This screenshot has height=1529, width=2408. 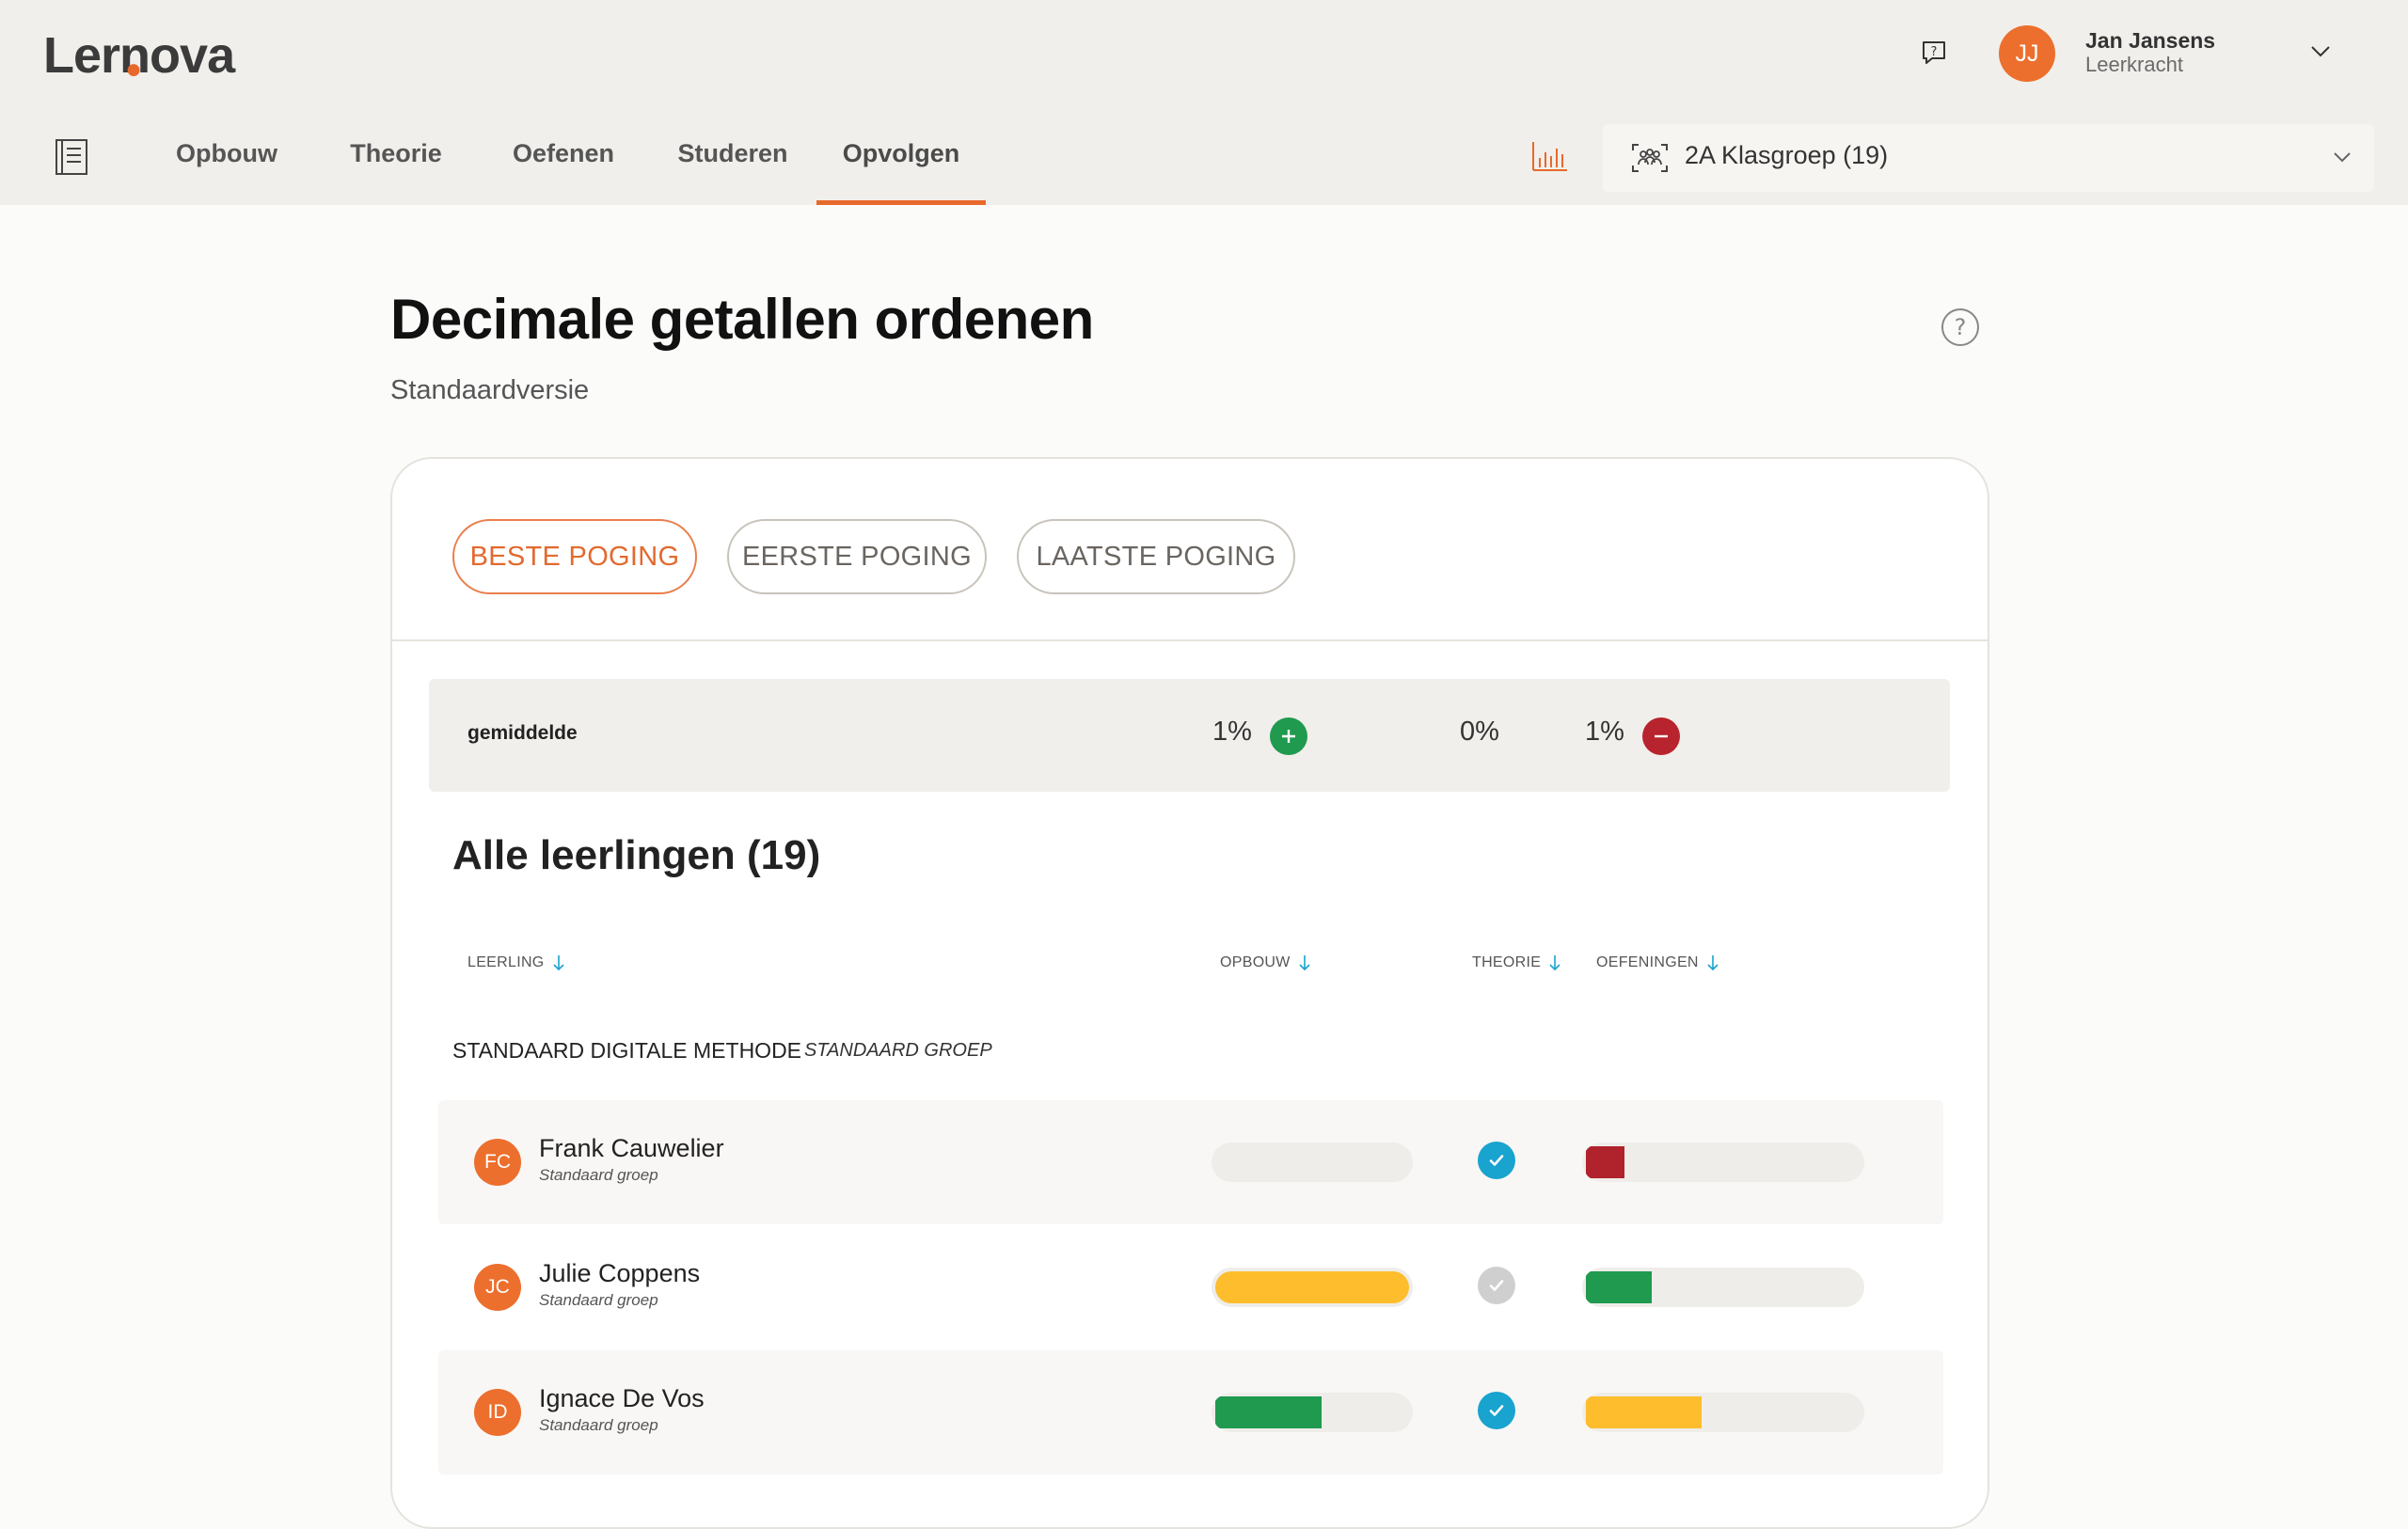 I want to click on student-name: Julie Coppens, so click(x=620, y=1274).